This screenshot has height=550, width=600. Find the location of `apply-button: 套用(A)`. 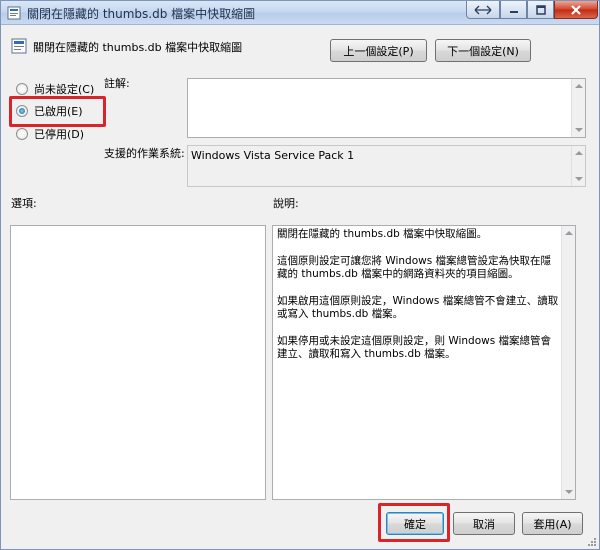

apply-button: 套用(A) is located at coordinates (552, 523).